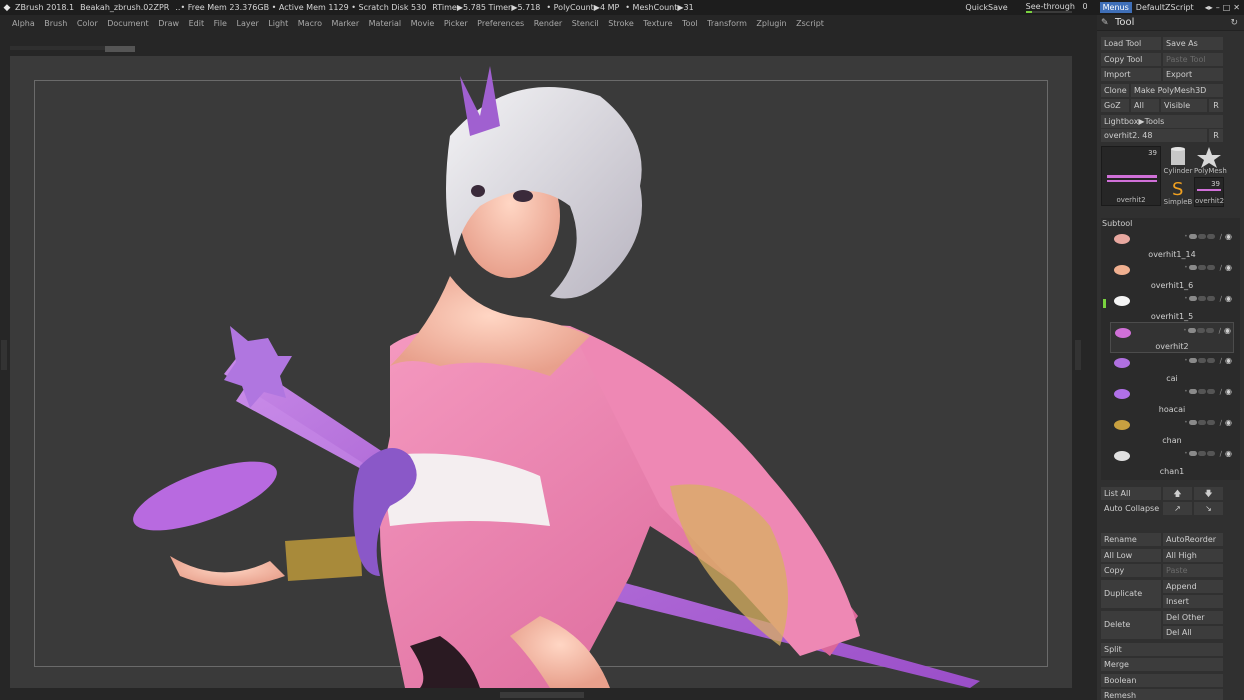  What do you see at coordinates (1172, 275) in the screenshot?
I see `subtool-item: • ∕ ◉ overhit1_6` at bounding box center [1172, 275].